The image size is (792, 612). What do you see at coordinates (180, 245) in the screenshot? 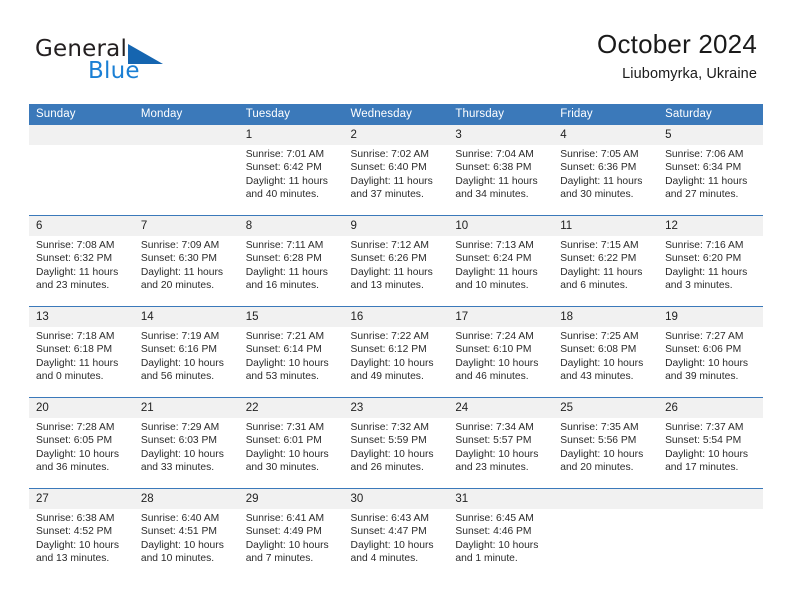
I see `day-detail-line: Sunrise: 7:09 AM` at bounding box center [180, 245].